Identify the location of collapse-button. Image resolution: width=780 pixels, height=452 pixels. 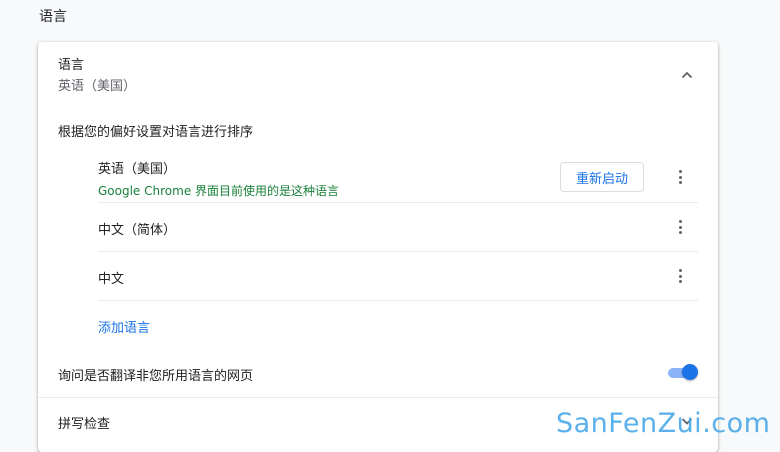
(687, 75).